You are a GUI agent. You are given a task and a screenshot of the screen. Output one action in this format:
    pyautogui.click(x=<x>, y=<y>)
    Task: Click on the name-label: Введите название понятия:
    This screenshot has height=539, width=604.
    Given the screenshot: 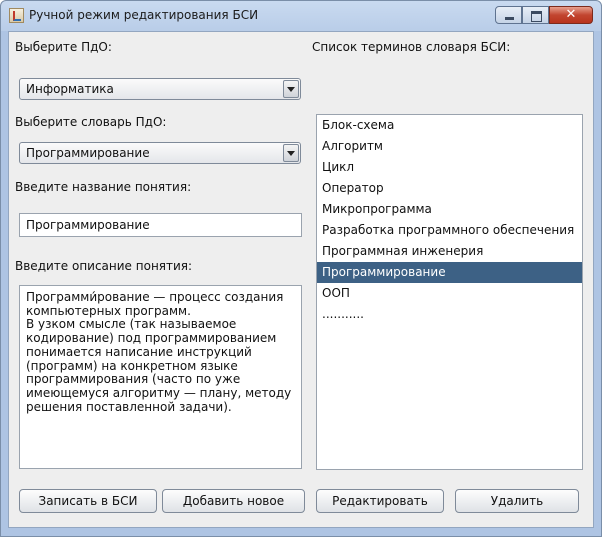 What is the action you would take?
    pyautogui.click(x=103, y=187)
    